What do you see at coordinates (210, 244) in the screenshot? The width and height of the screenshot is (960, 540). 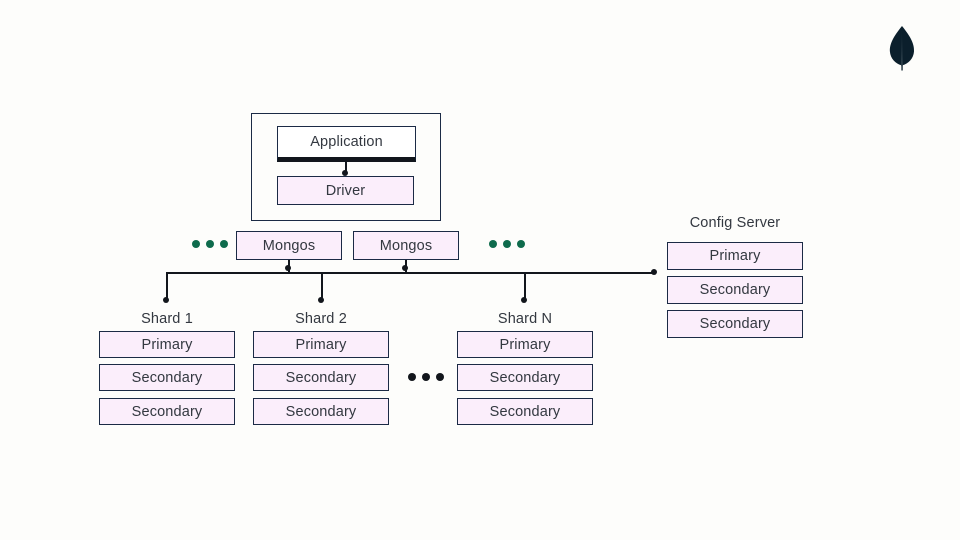 I see `mongos-ellipsis-left` at bounding box center [210, 244].